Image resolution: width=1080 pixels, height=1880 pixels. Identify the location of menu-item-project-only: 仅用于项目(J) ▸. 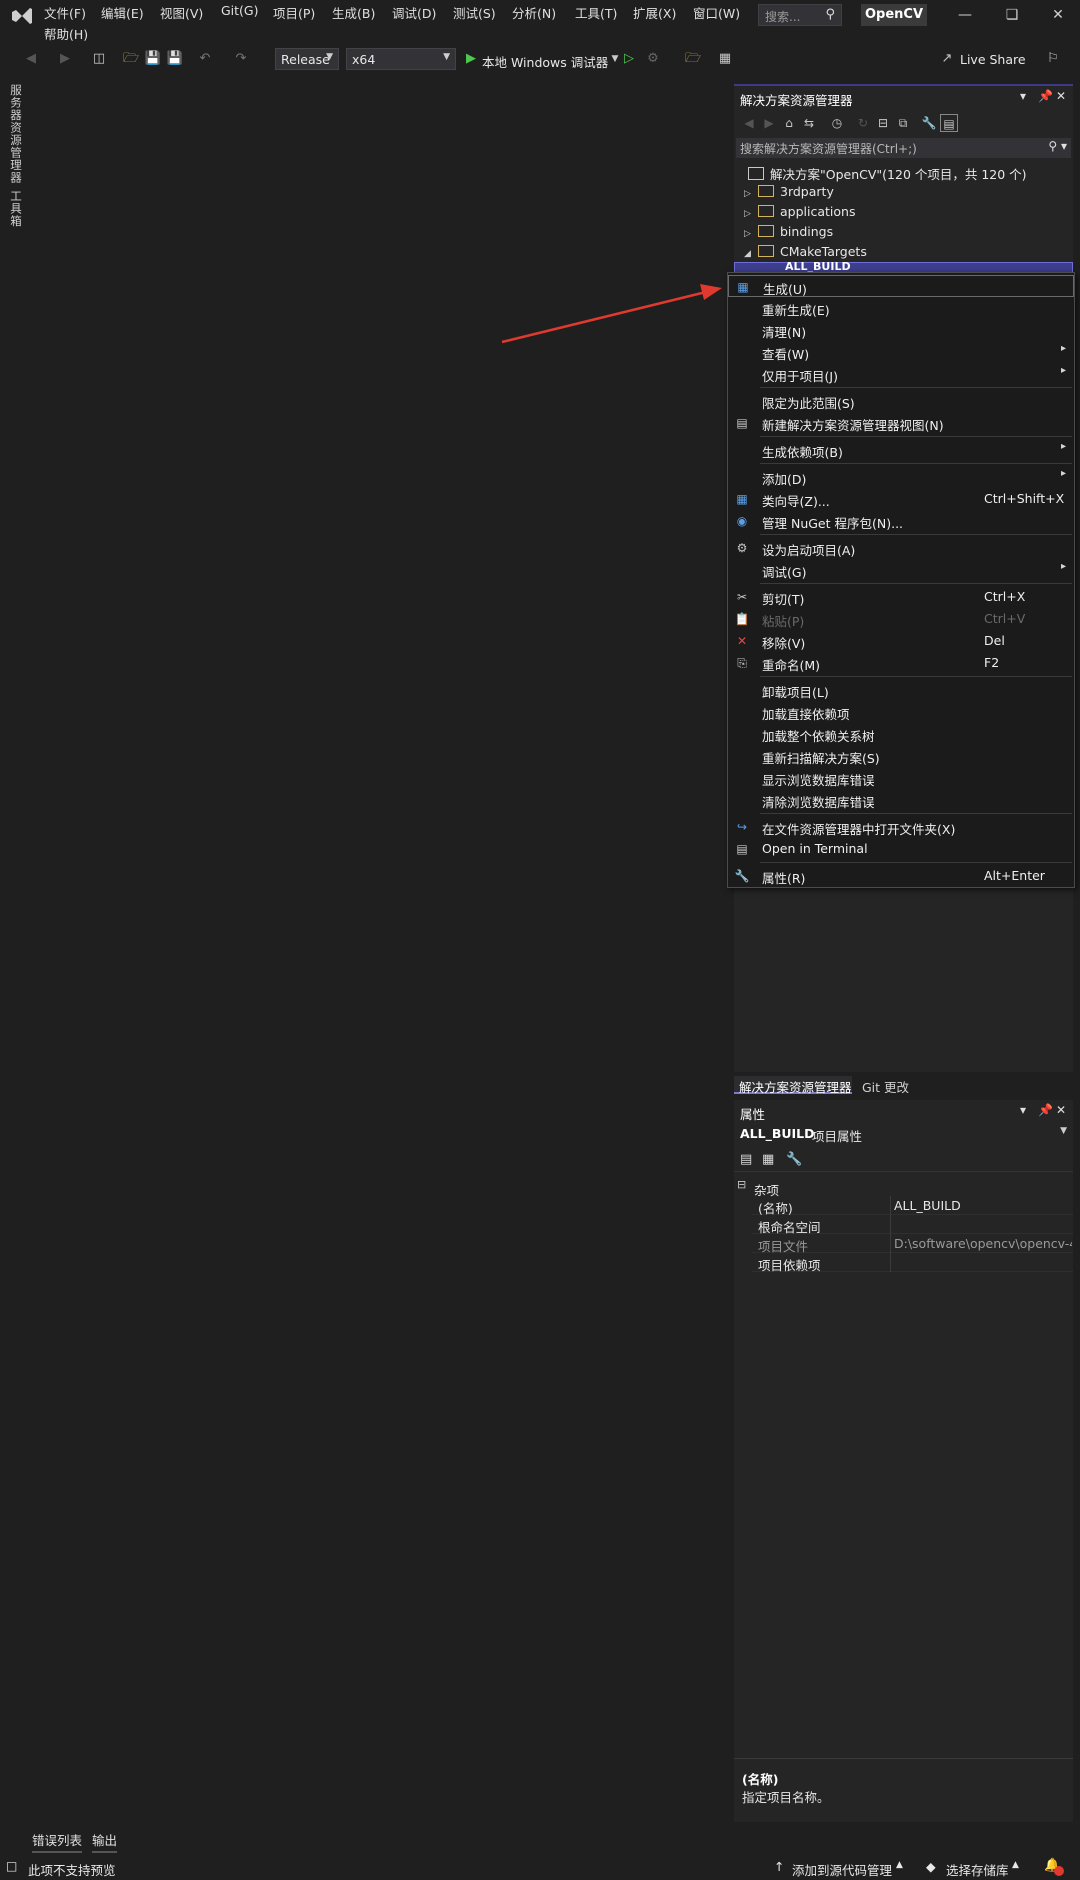
(901, 374).